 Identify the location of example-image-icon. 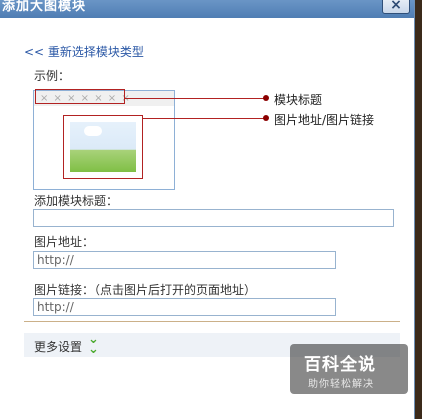
(103, 147).